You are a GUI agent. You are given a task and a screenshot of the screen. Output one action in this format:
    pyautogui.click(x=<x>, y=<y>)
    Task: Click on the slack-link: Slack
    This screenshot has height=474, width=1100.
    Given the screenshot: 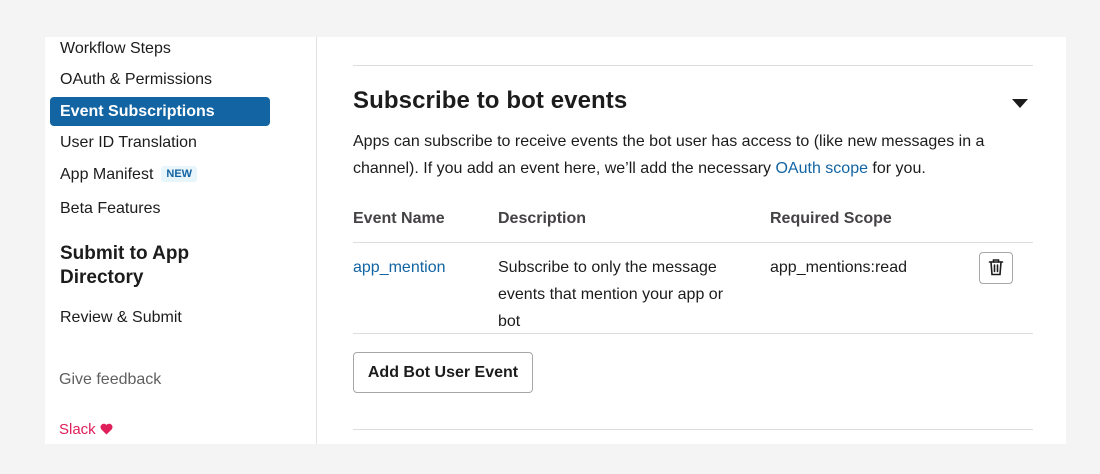 What is the action you would take?
    pyautogui.click(x=86, y=430)
    